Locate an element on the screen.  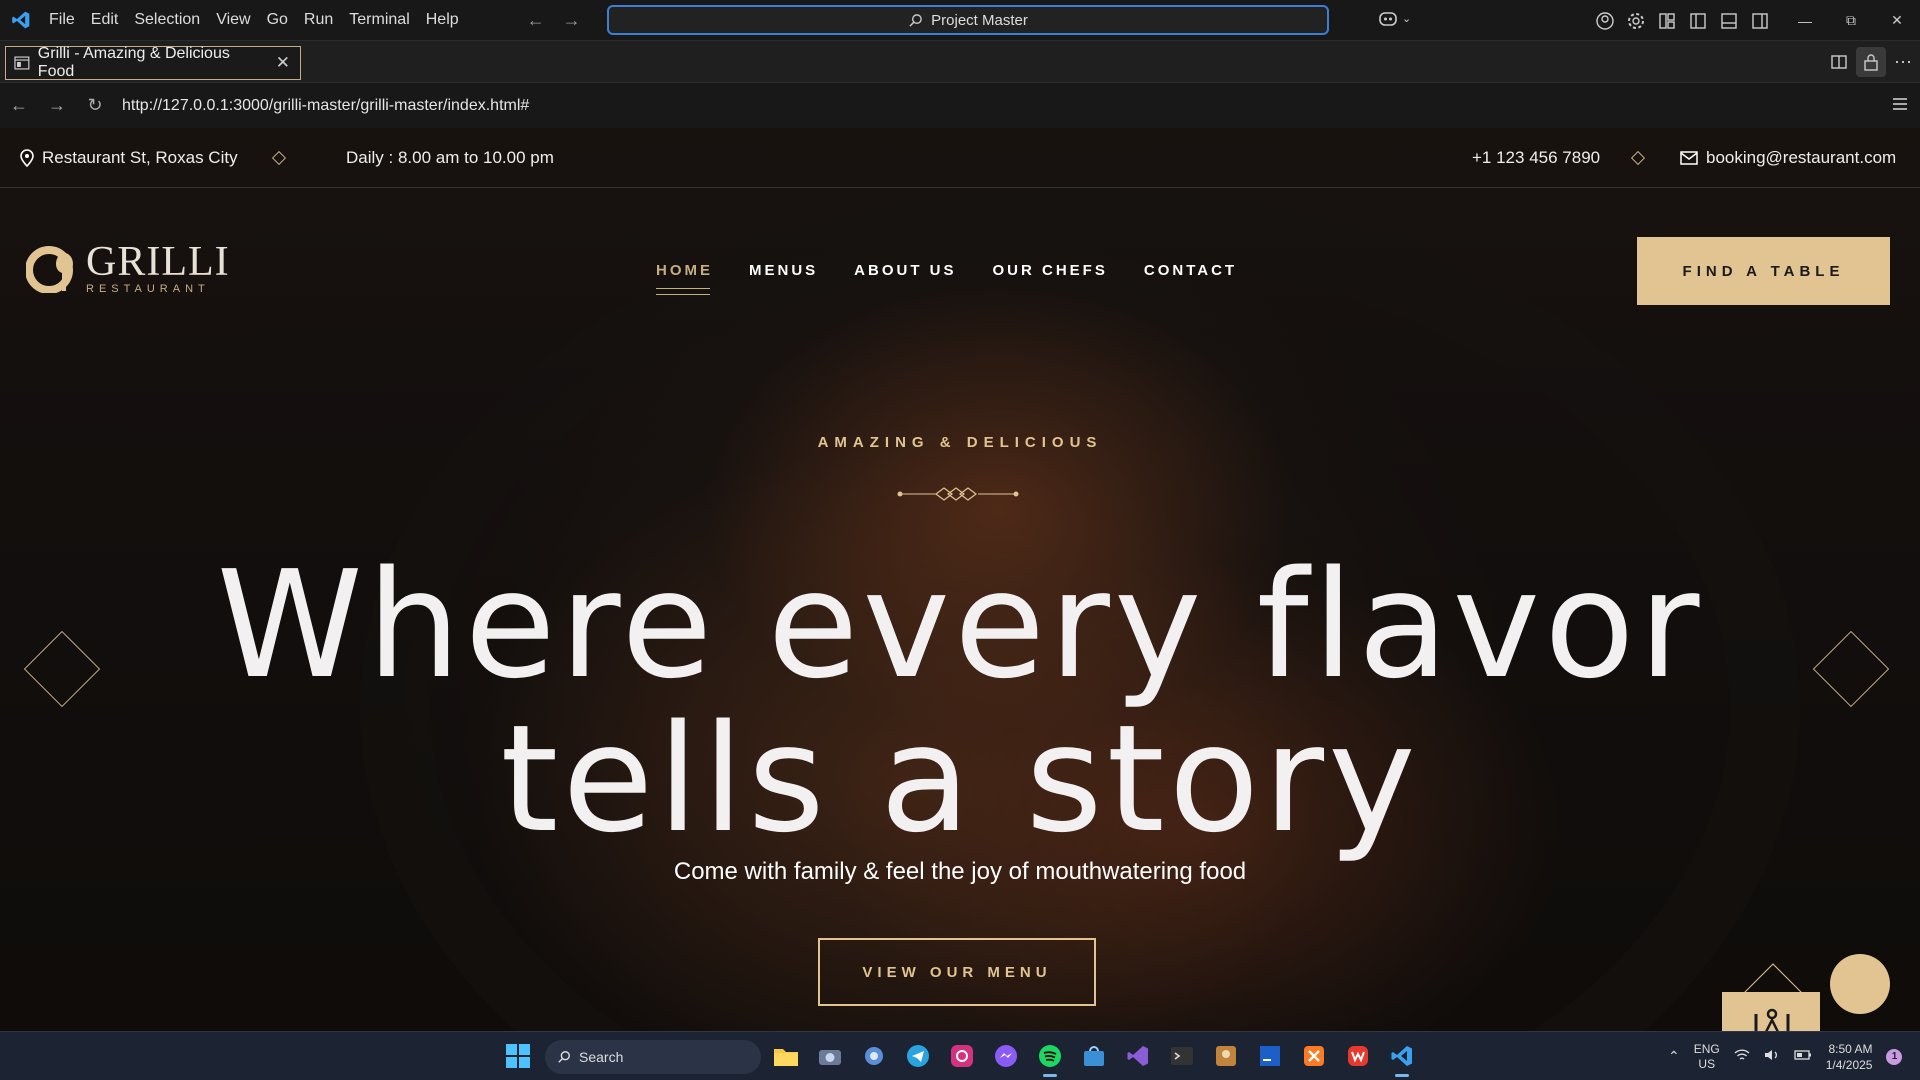
restore-icon: ⧉ is located at coordinates (1851, 20).